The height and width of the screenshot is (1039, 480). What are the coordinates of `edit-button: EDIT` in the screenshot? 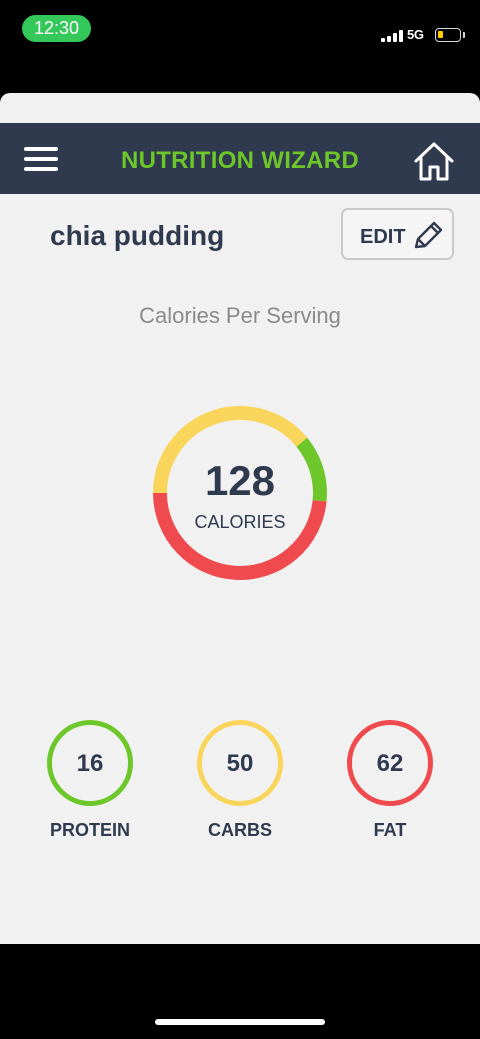 It's located at (397, 234).